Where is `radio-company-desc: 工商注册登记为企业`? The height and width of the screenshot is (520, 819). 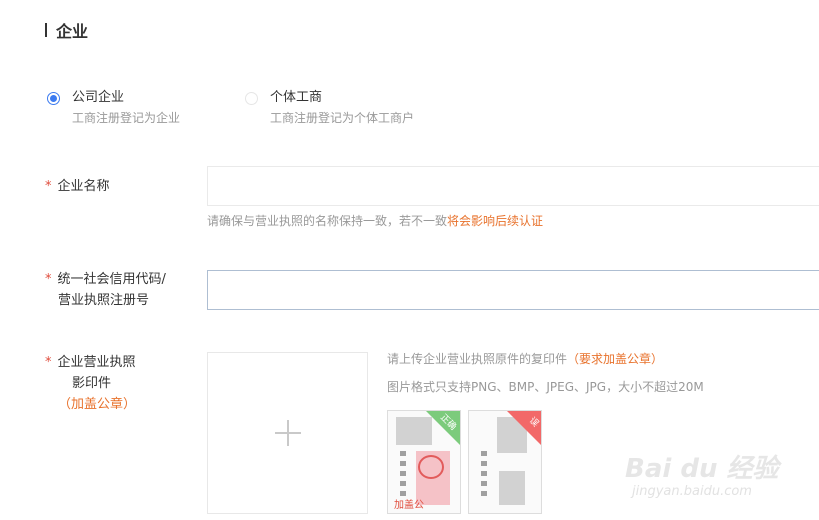
radio-company-desc: 工商注册登记为企业 is located at coordinates (126, 118).